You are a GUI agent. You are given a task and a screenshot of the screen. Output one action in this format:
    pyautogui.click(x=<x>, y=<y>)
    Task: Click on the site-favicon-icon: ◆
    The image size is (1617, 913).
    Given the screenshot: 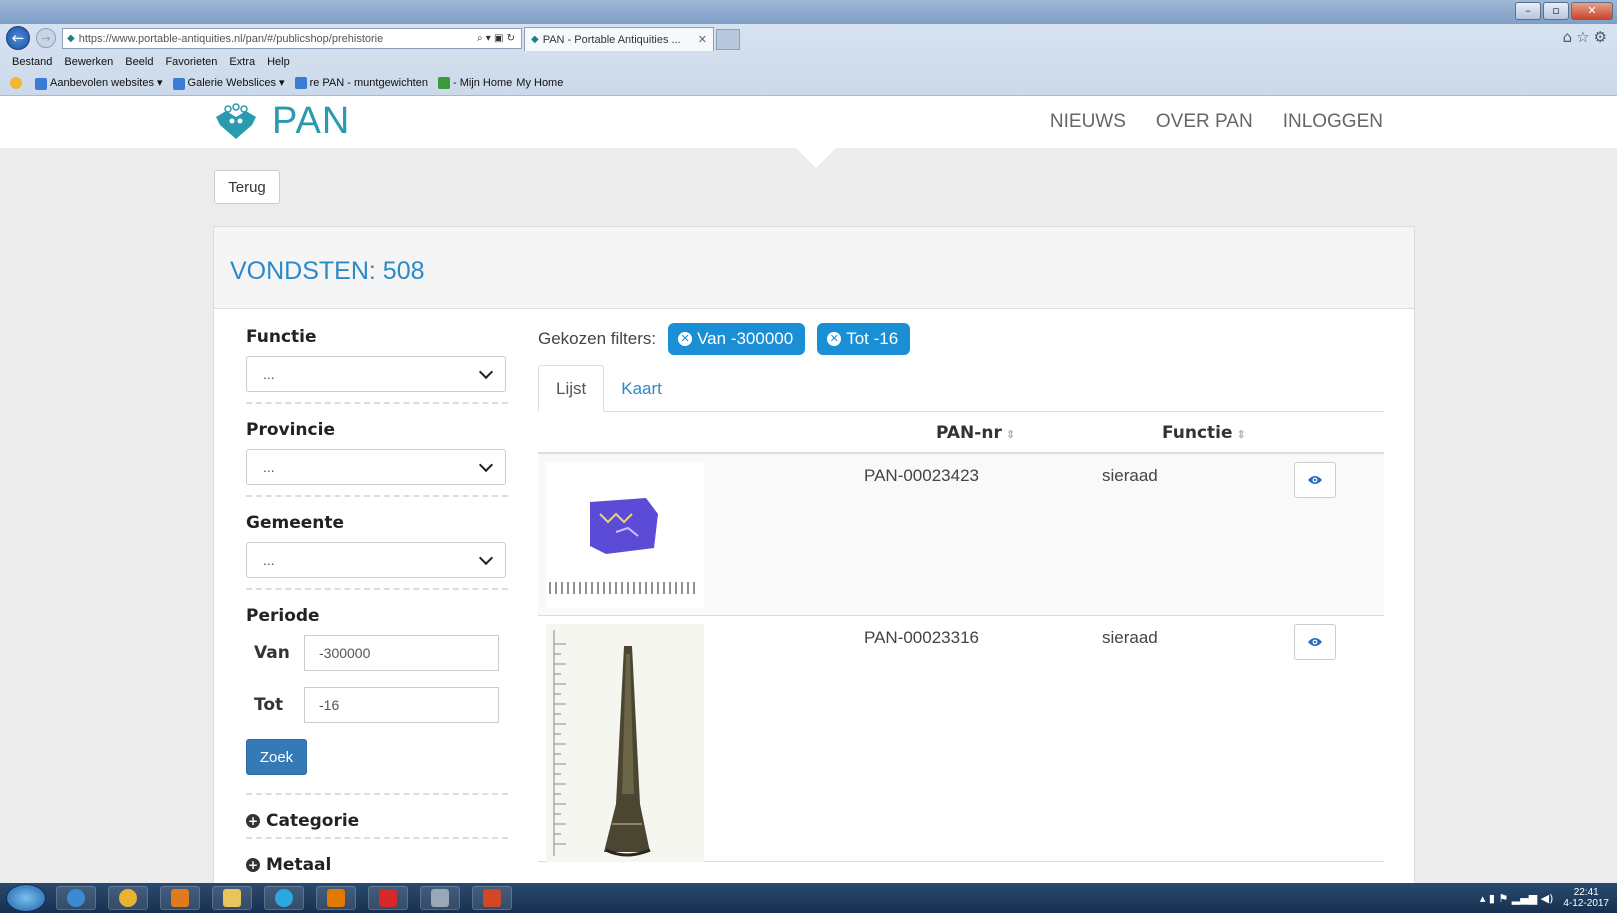 What is the action you would take?
    pyautogui.click(x=71, y=38)
    